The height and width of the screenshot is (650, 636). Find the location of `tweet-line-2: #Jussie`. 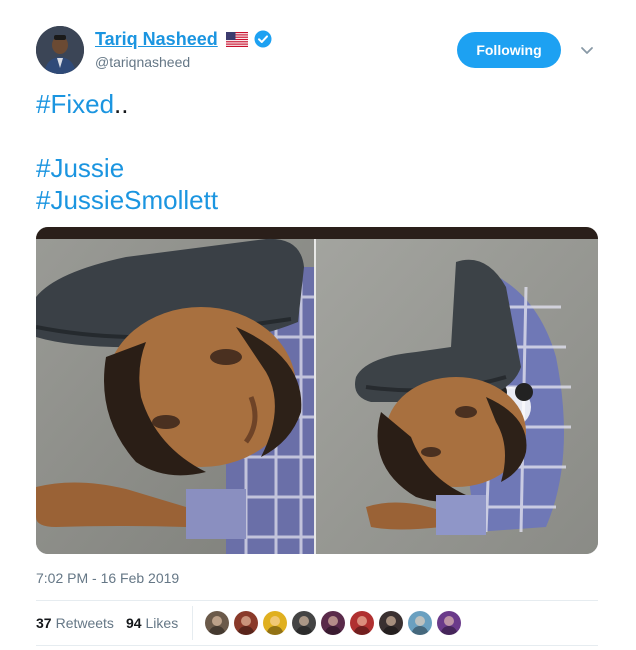

tweet-line-2: #Jussie is located at coordinates (127, 168).